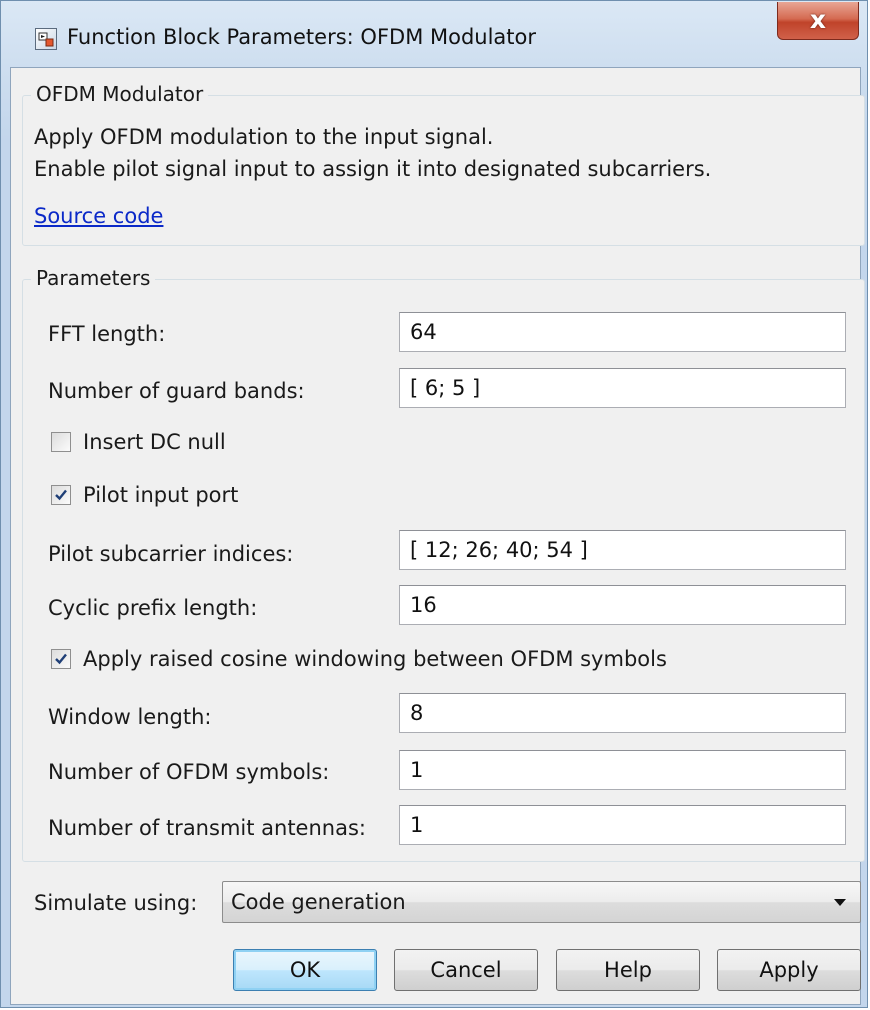 Image resolution: width=870 pixels, height=1010 pixels. Describe the element at coordinates (466, 970) in the screenshot. I see `cancel-button: Cancel` at that location.